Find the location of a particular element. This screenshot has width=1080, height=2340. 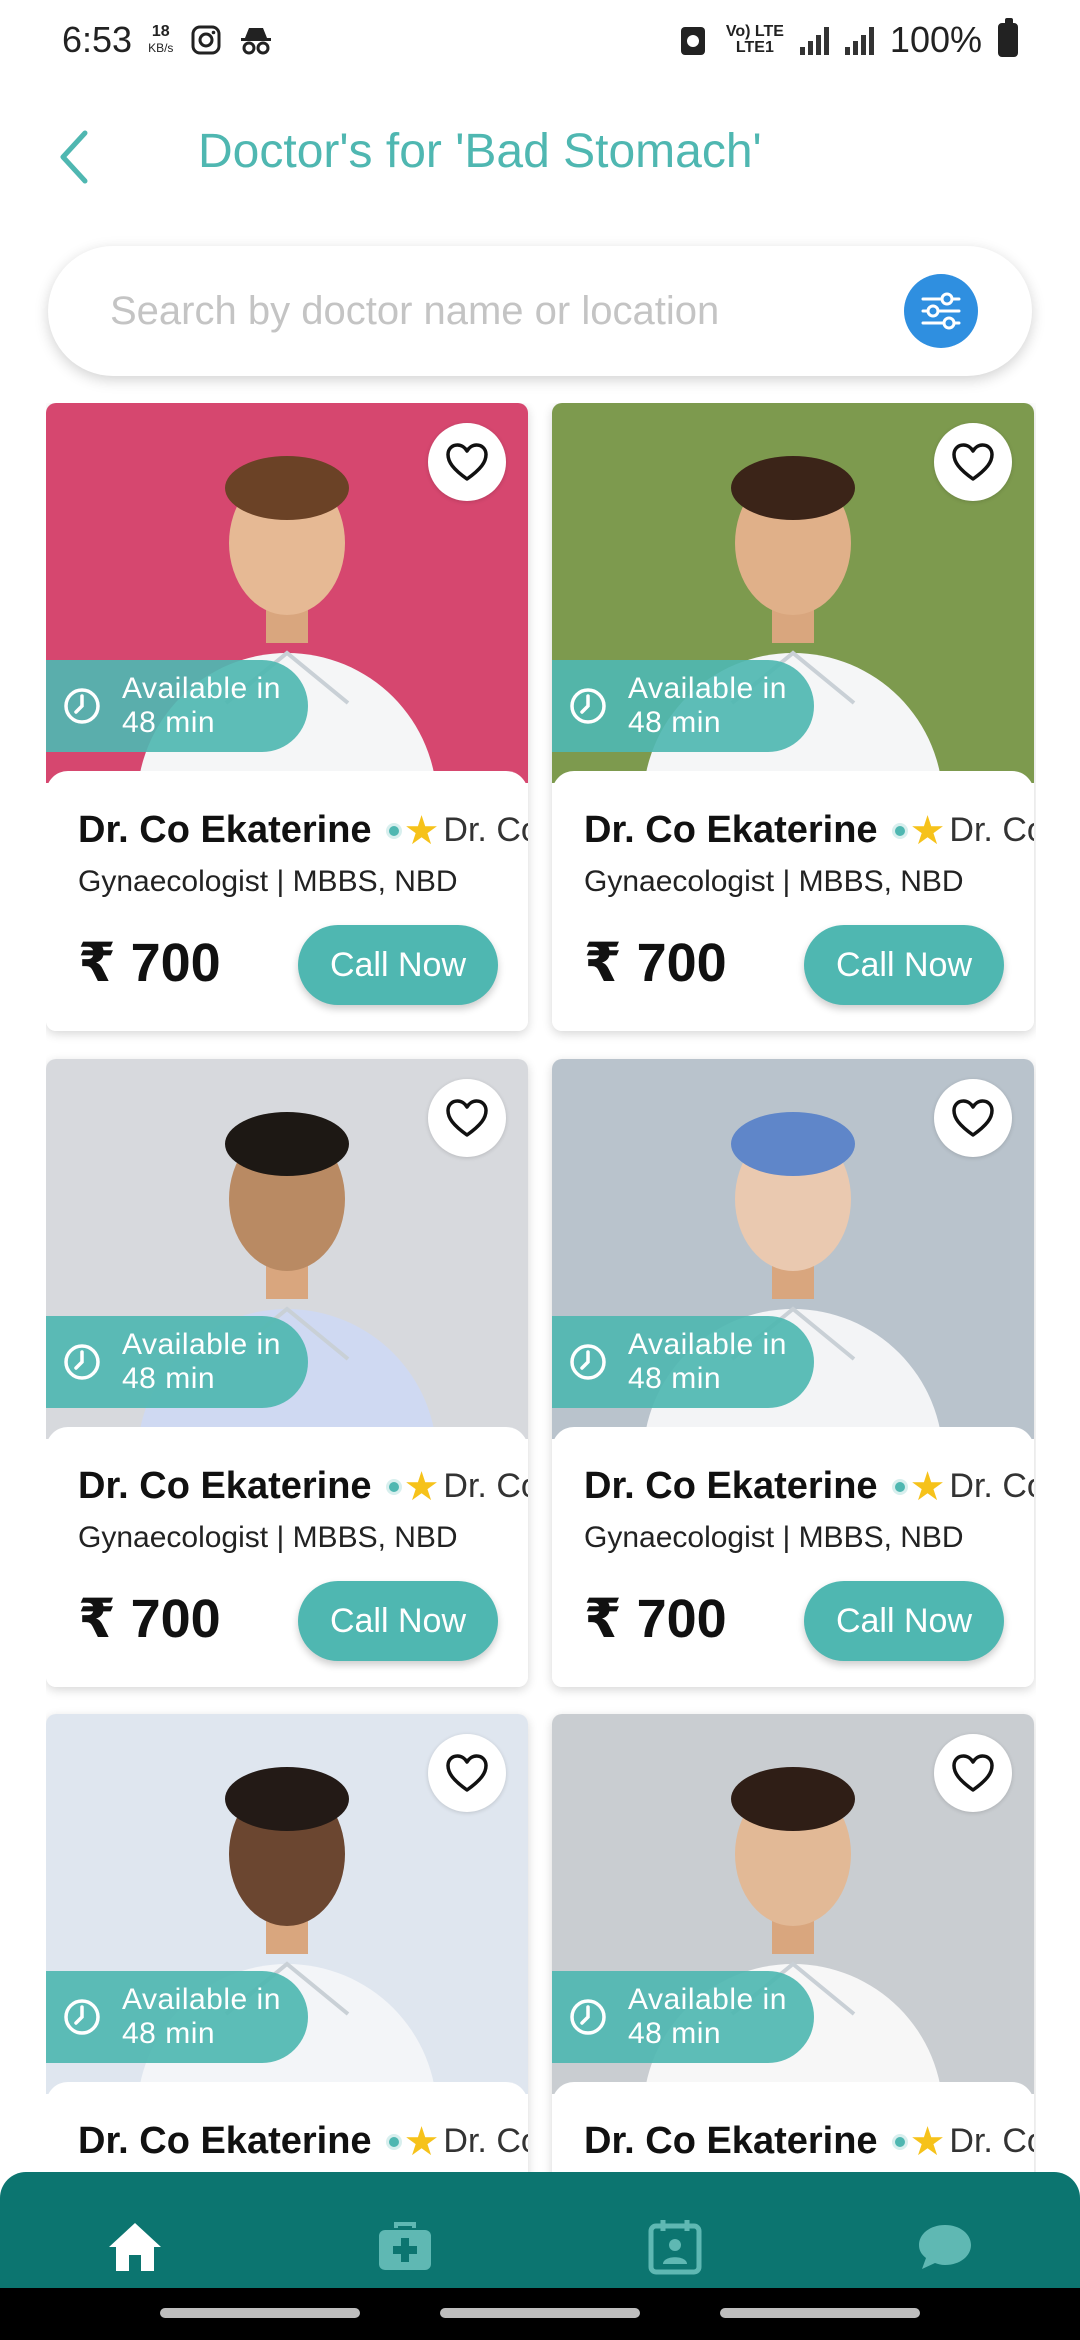

chevron-left-icon is located at coordinates (74, 157).